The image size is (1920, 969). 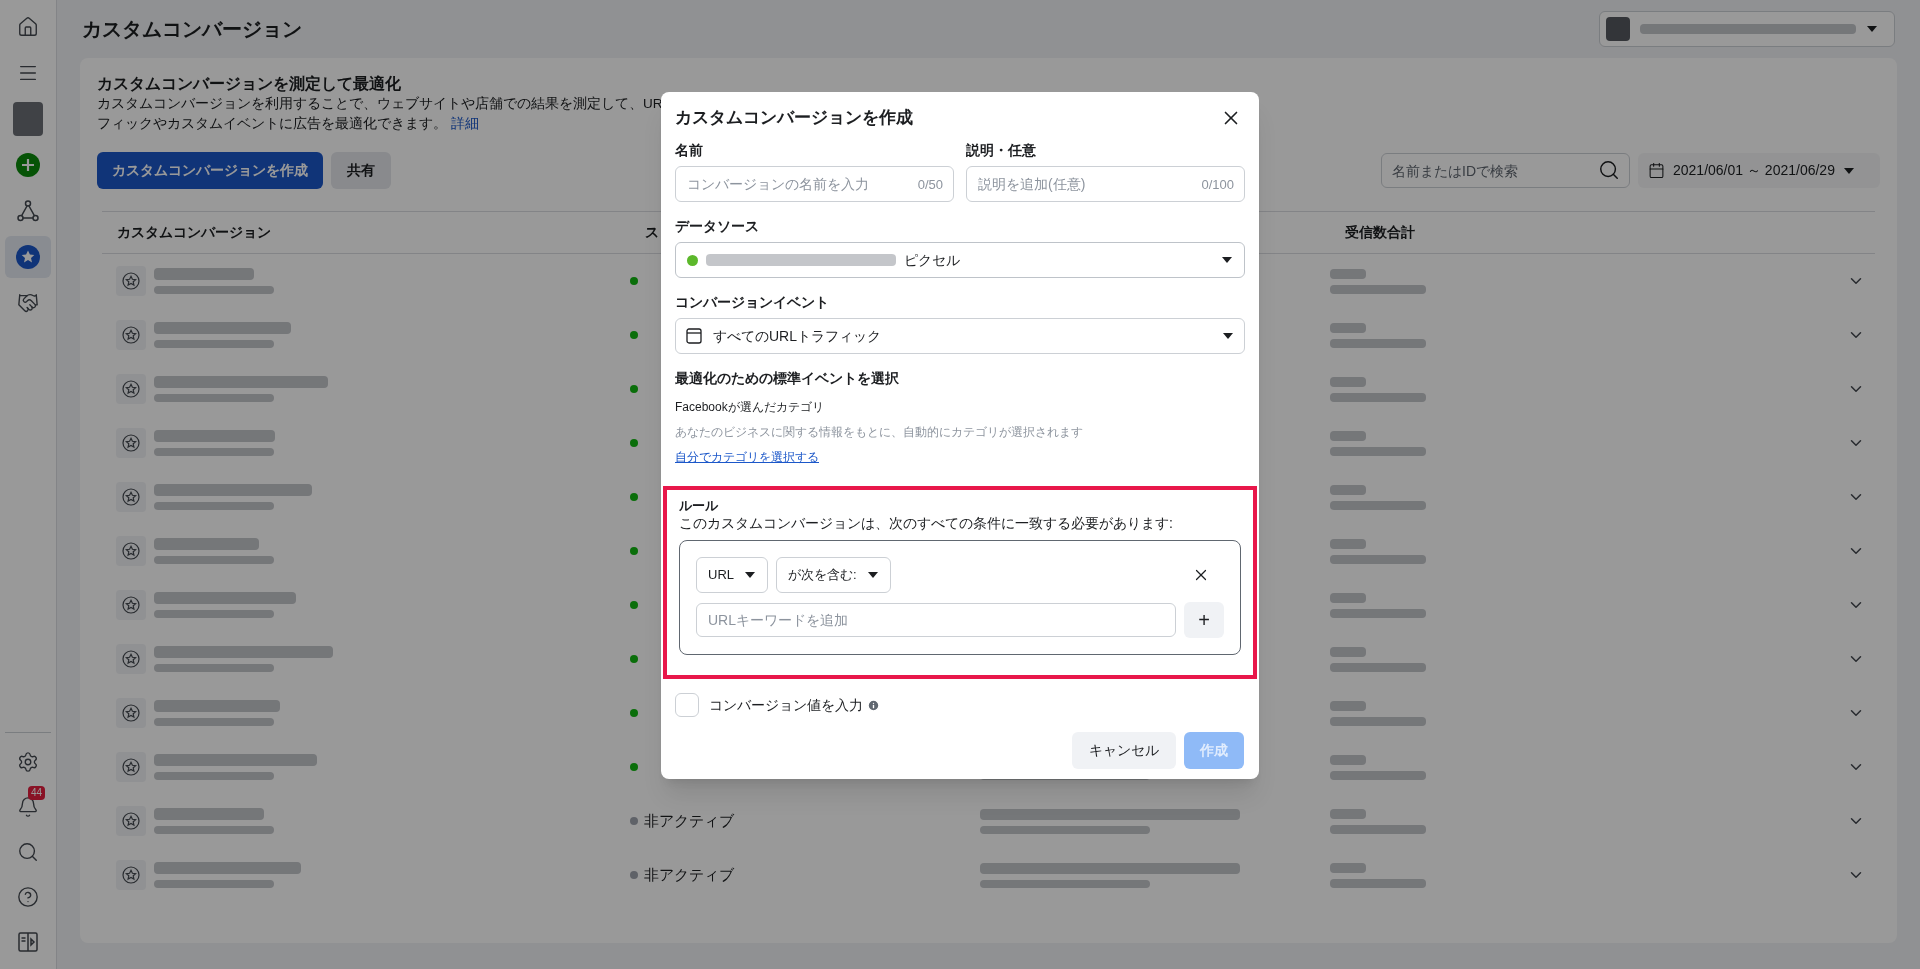 What do you see at coordinates (28, 942) in the screenshot?
I see `panel-icon` at bounding box center [28, 942].